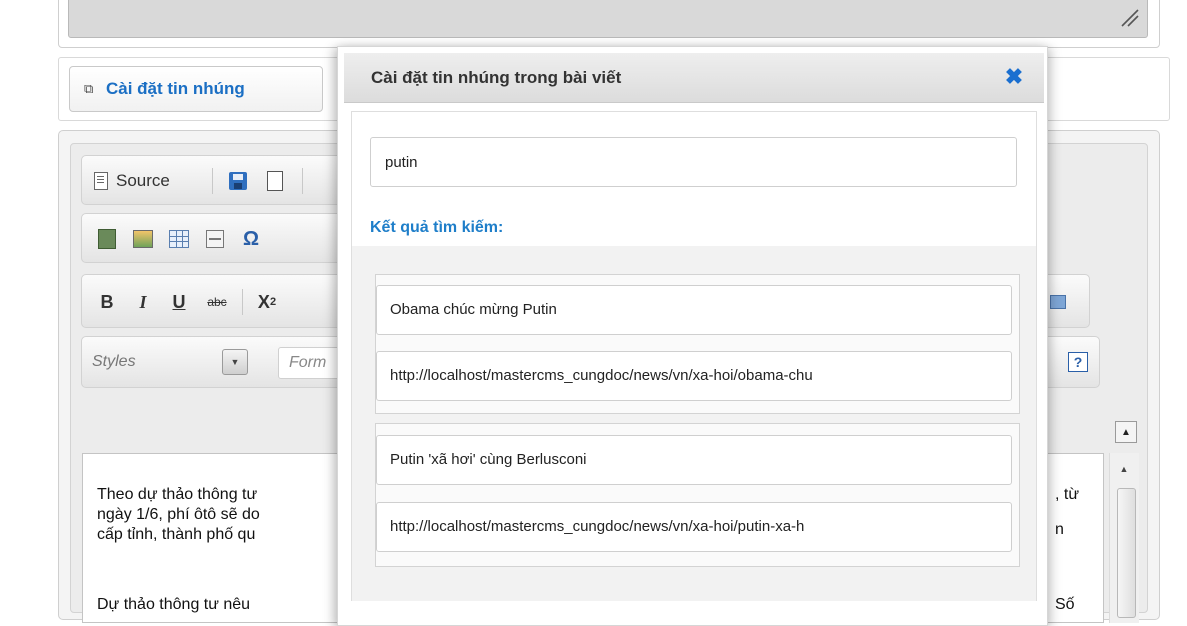 The height and width of the screenshot is (626, 1187). I want to click on italic-button: I, so click(143, 302).